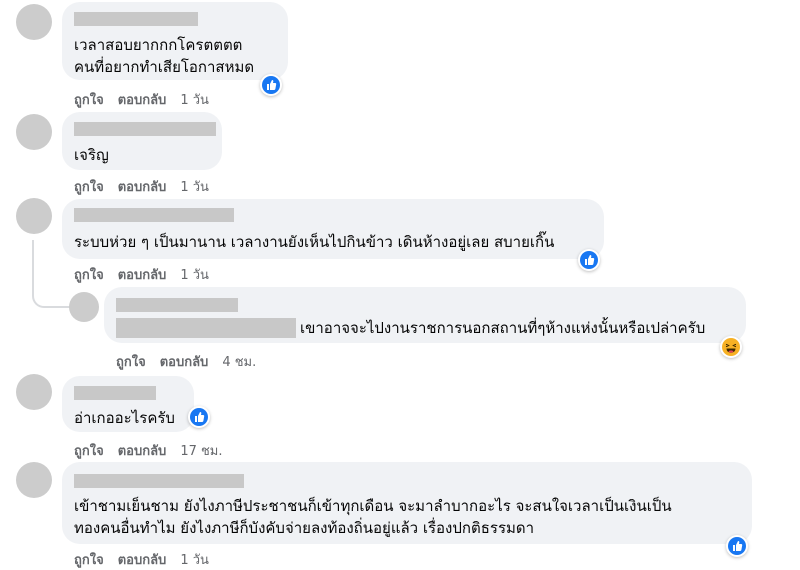  What do you see at coordinates (239, 362) in the screenshot?
I see `timestamp: 4 ชม.` at bounding box center [239, 362].